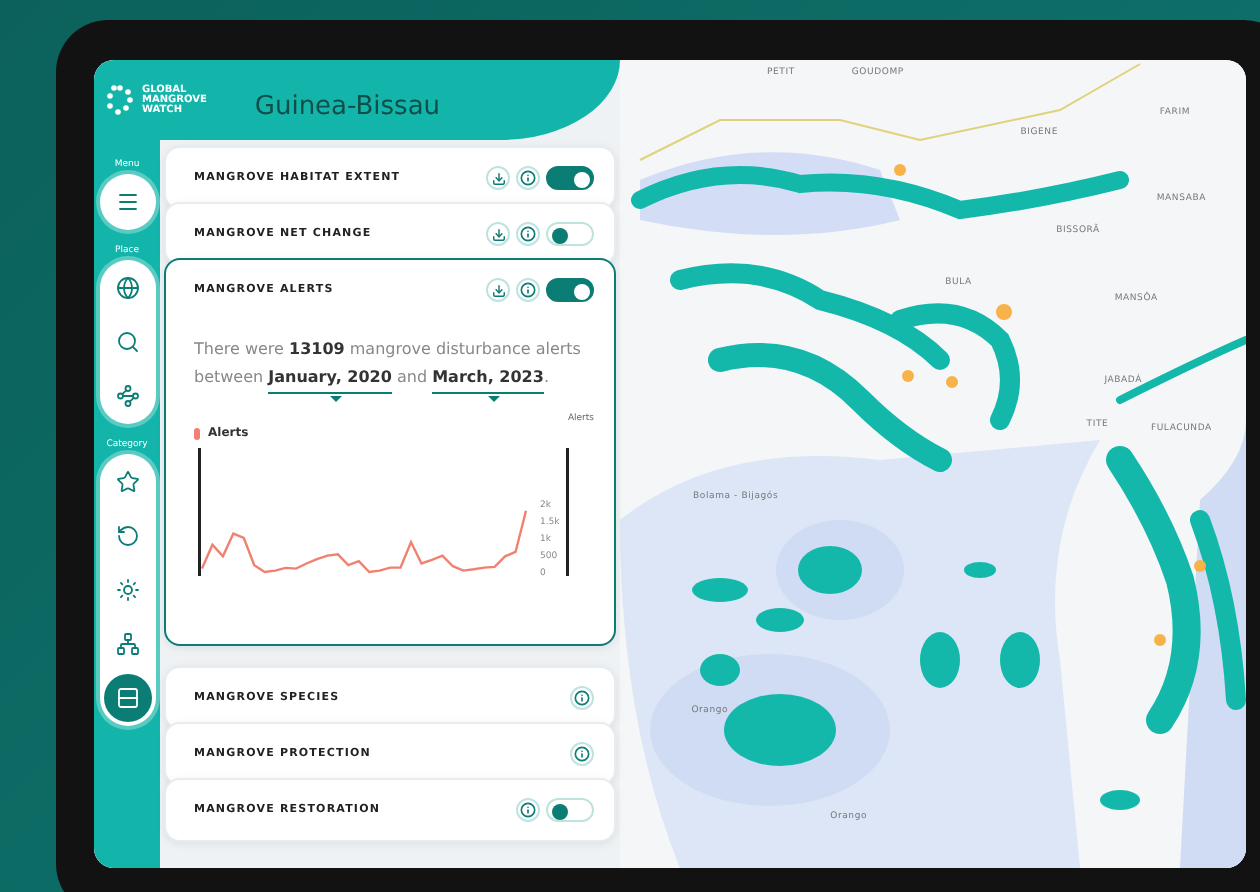  What do you see at coordinates (347, 106) in the screenshot?
I see `page-title: Guinea-Bissau` at bounding box center [347, 106].